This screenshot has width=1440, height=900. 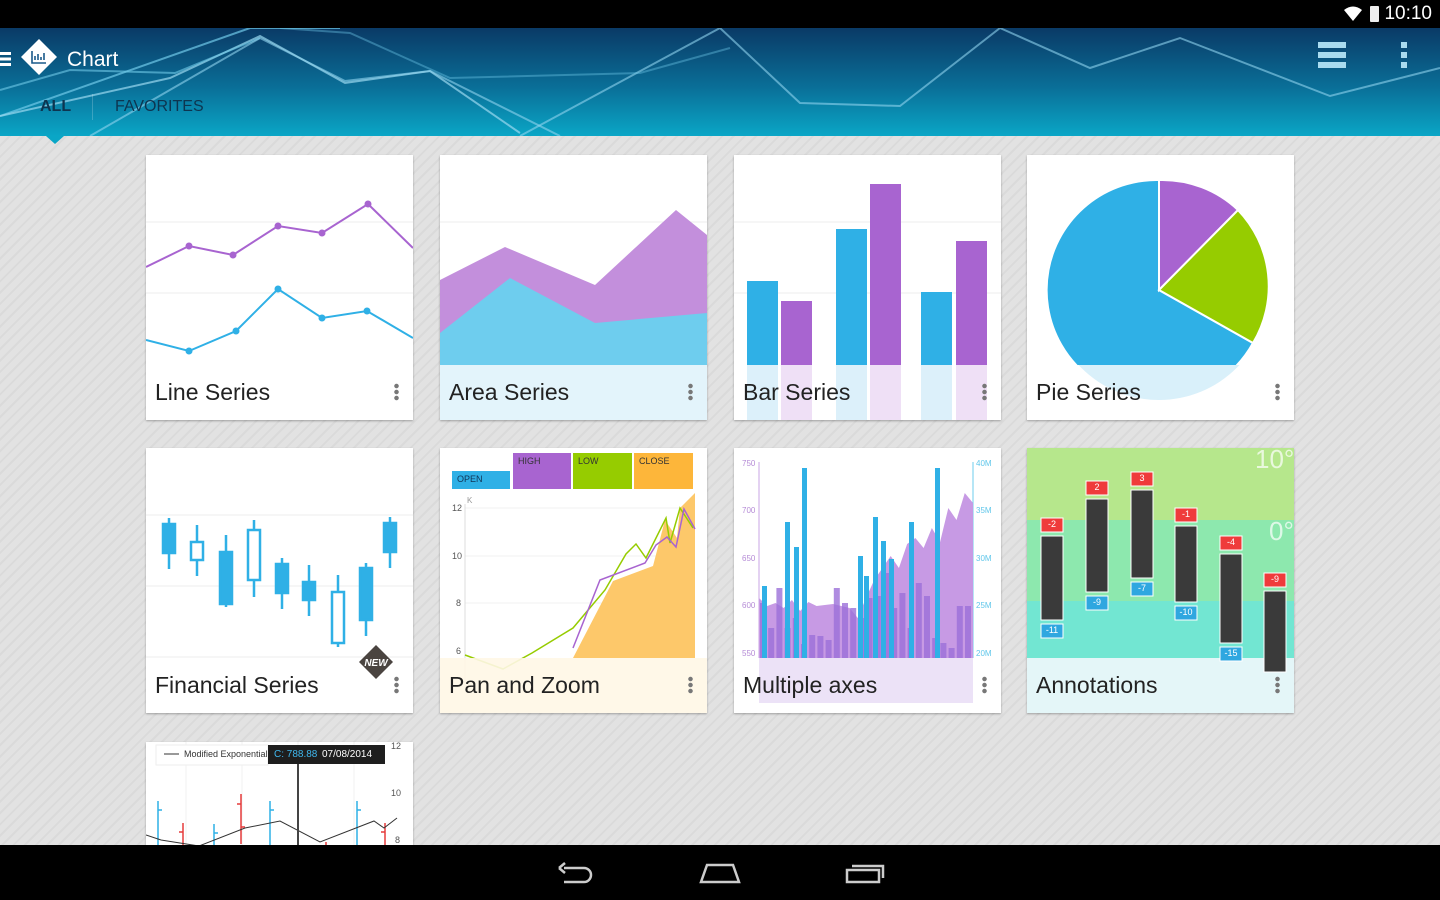 I want to click on right-axis-tick: 35M, so click(x=984, y=510).